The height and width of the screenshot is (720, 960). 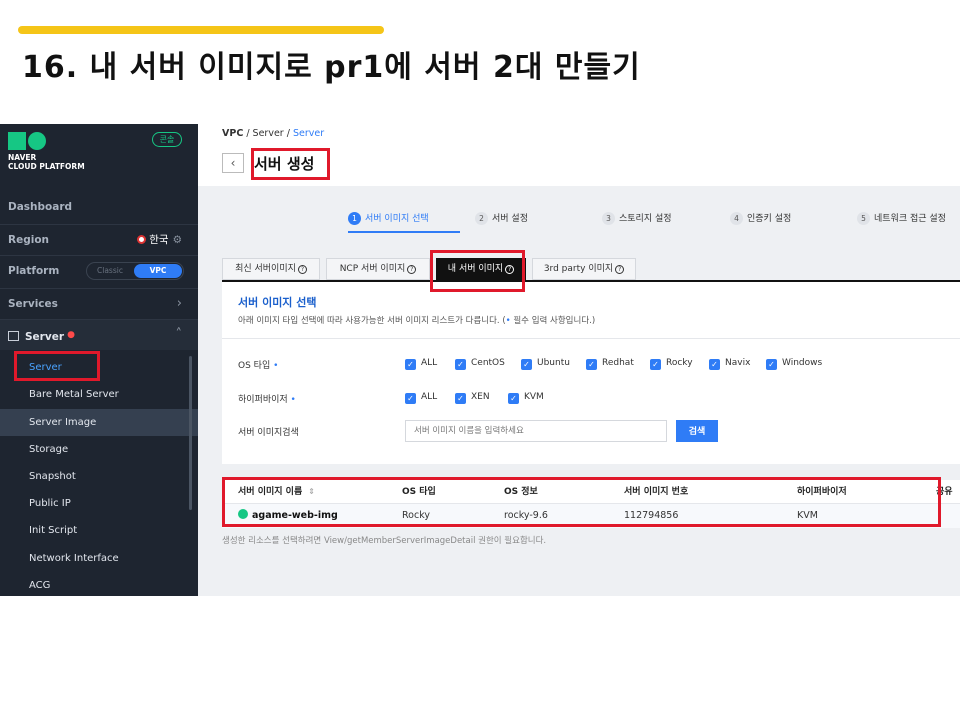 What do you see at coordinates (17, 141) in the screenshot?
I see `logo-square-icon` at bounding box center [17, 141].